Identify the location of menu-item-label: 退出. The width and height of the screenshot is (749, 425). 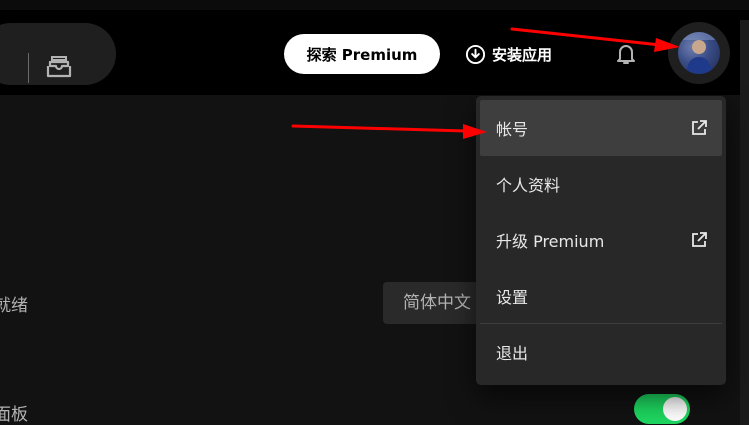
(512, 353).